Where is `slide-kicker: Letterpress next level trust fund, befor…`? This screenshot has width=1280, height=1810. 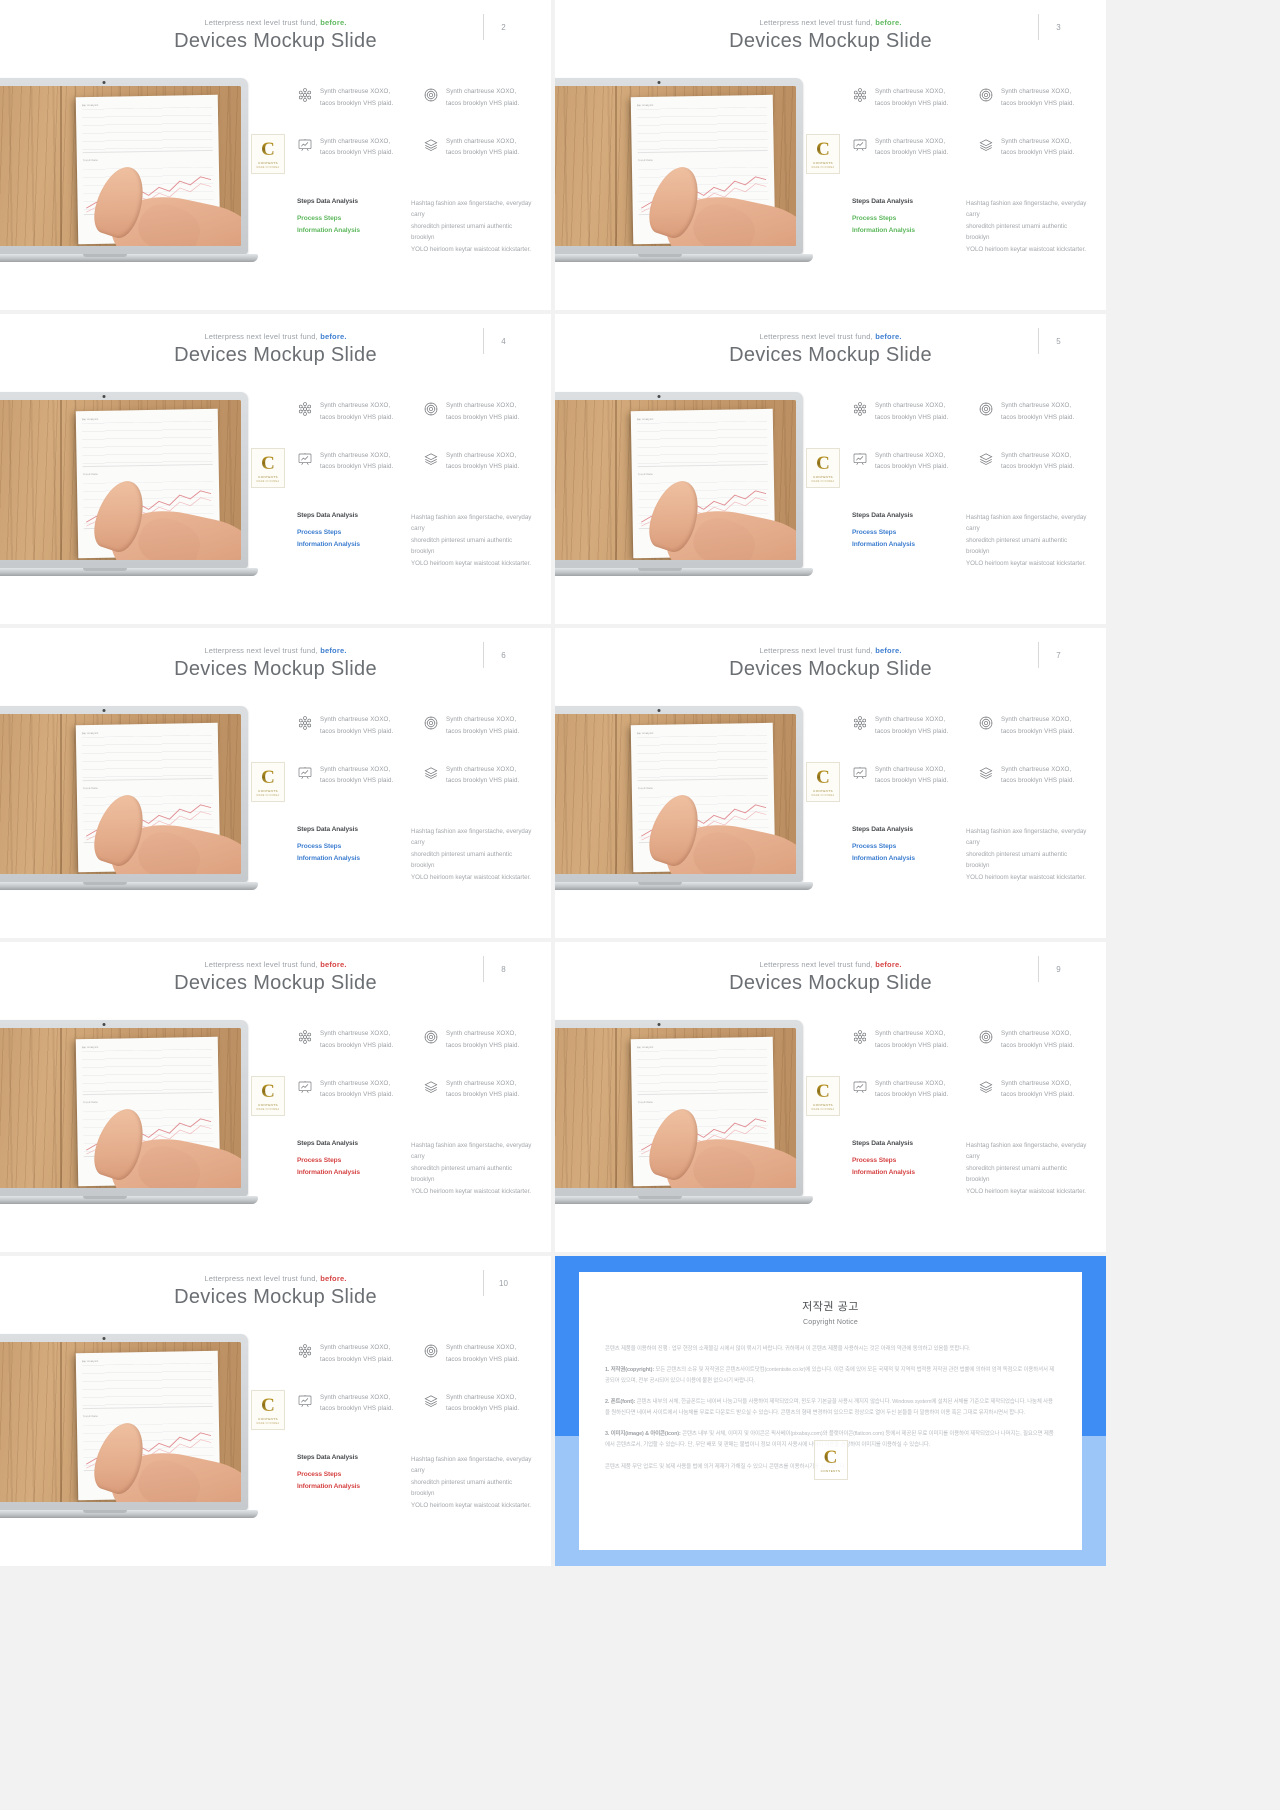 slide-kicker: Letterpress next level trust fund, befor… is located at coordinates (275, 650).